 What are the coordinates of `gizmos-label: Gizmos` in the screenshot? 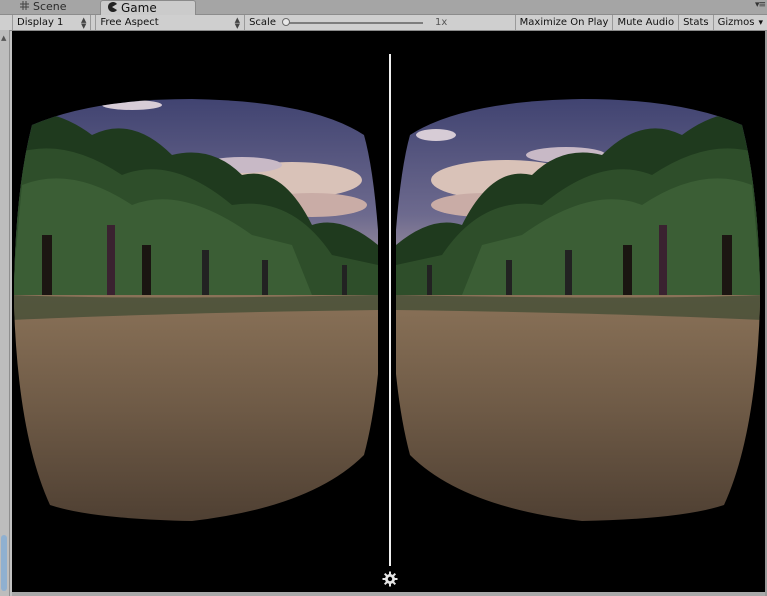 It's located at (736, 22).